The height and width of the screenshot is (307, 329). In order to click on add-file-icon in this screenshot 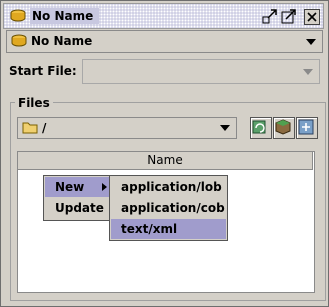, I will do `click(306, 127)`.